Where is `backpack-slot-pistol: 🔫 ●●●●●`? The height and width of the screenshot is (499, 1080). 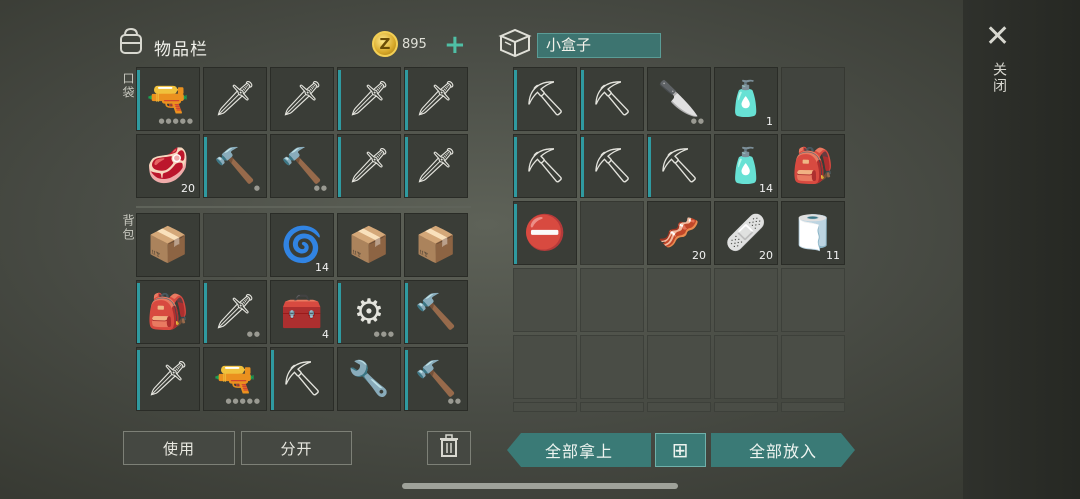 backpack-slot-pistol: 🔫 ●●●●● is located at coordinates (235, 379).